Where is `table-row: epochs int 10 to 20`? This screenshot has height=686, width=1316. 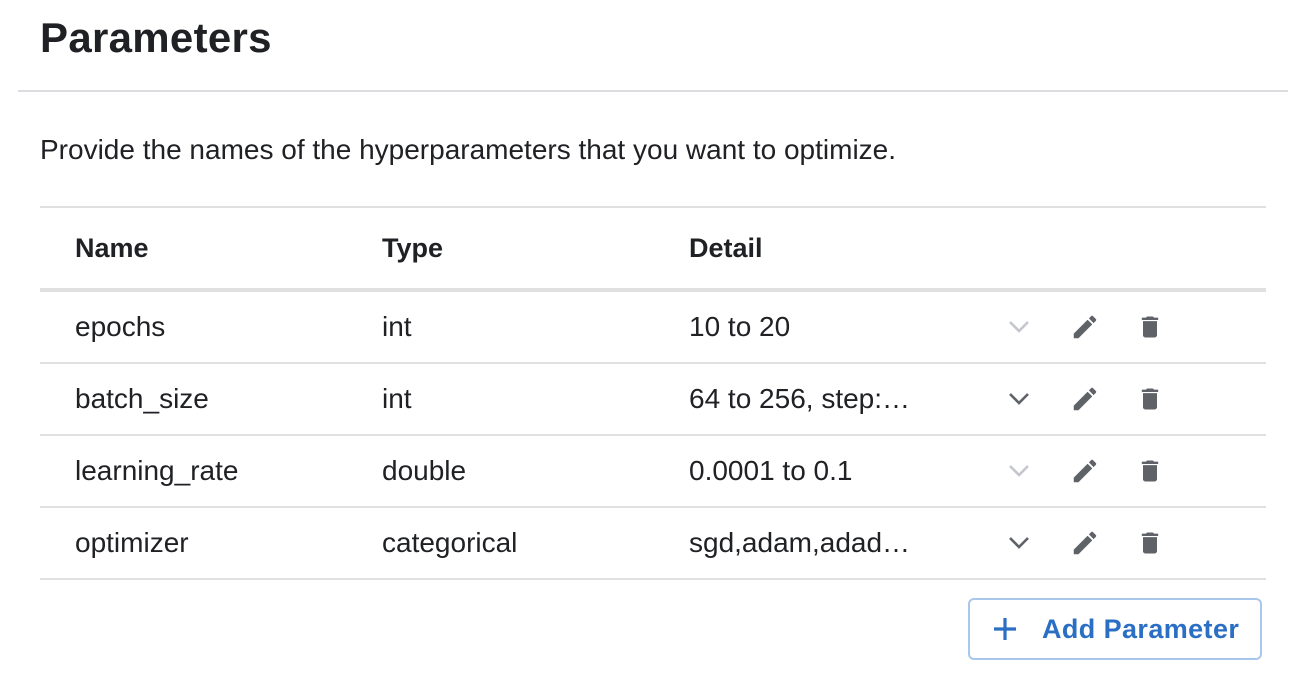
table-row: epochs int 10 to 20 is located at coordinates (653, 328).